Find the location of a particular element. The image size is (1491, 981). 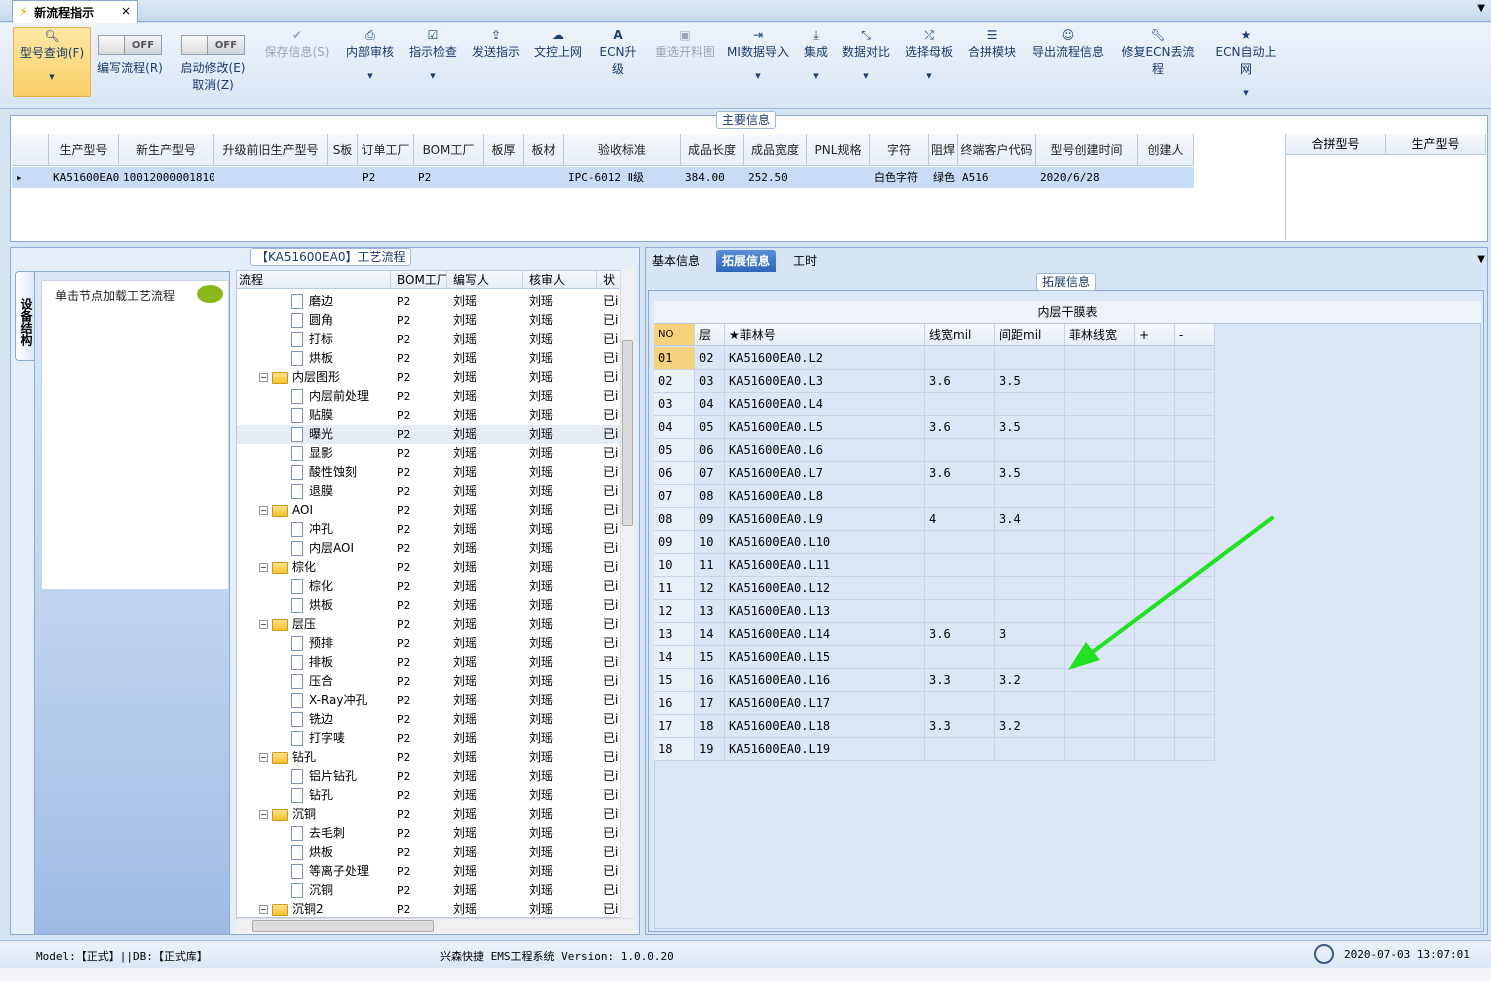

tree-node: − 沉铜2 P2 刘瑶 刘瑶 已i is located at coordinates (429, 908).